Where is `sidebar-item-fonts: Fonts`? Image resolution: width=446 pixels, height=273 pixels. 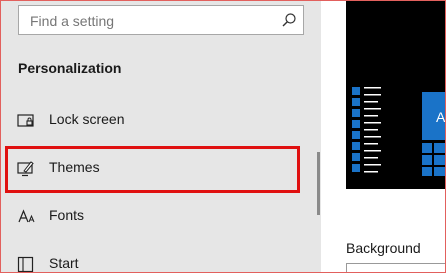
sidebar-item-fonts: Fonts is located at coordinates (157, 216).